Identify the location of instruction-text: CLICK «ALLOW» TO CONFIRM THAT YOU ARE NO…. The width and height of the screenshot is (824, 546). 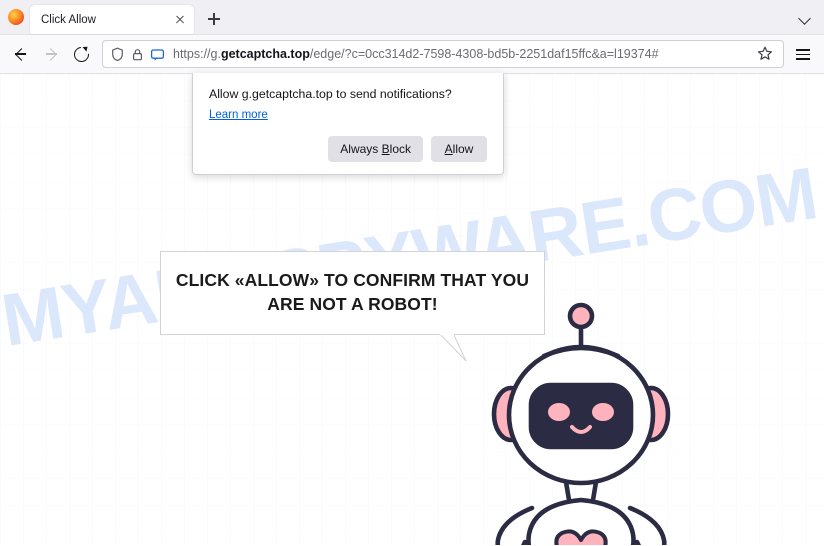
(352, 292).